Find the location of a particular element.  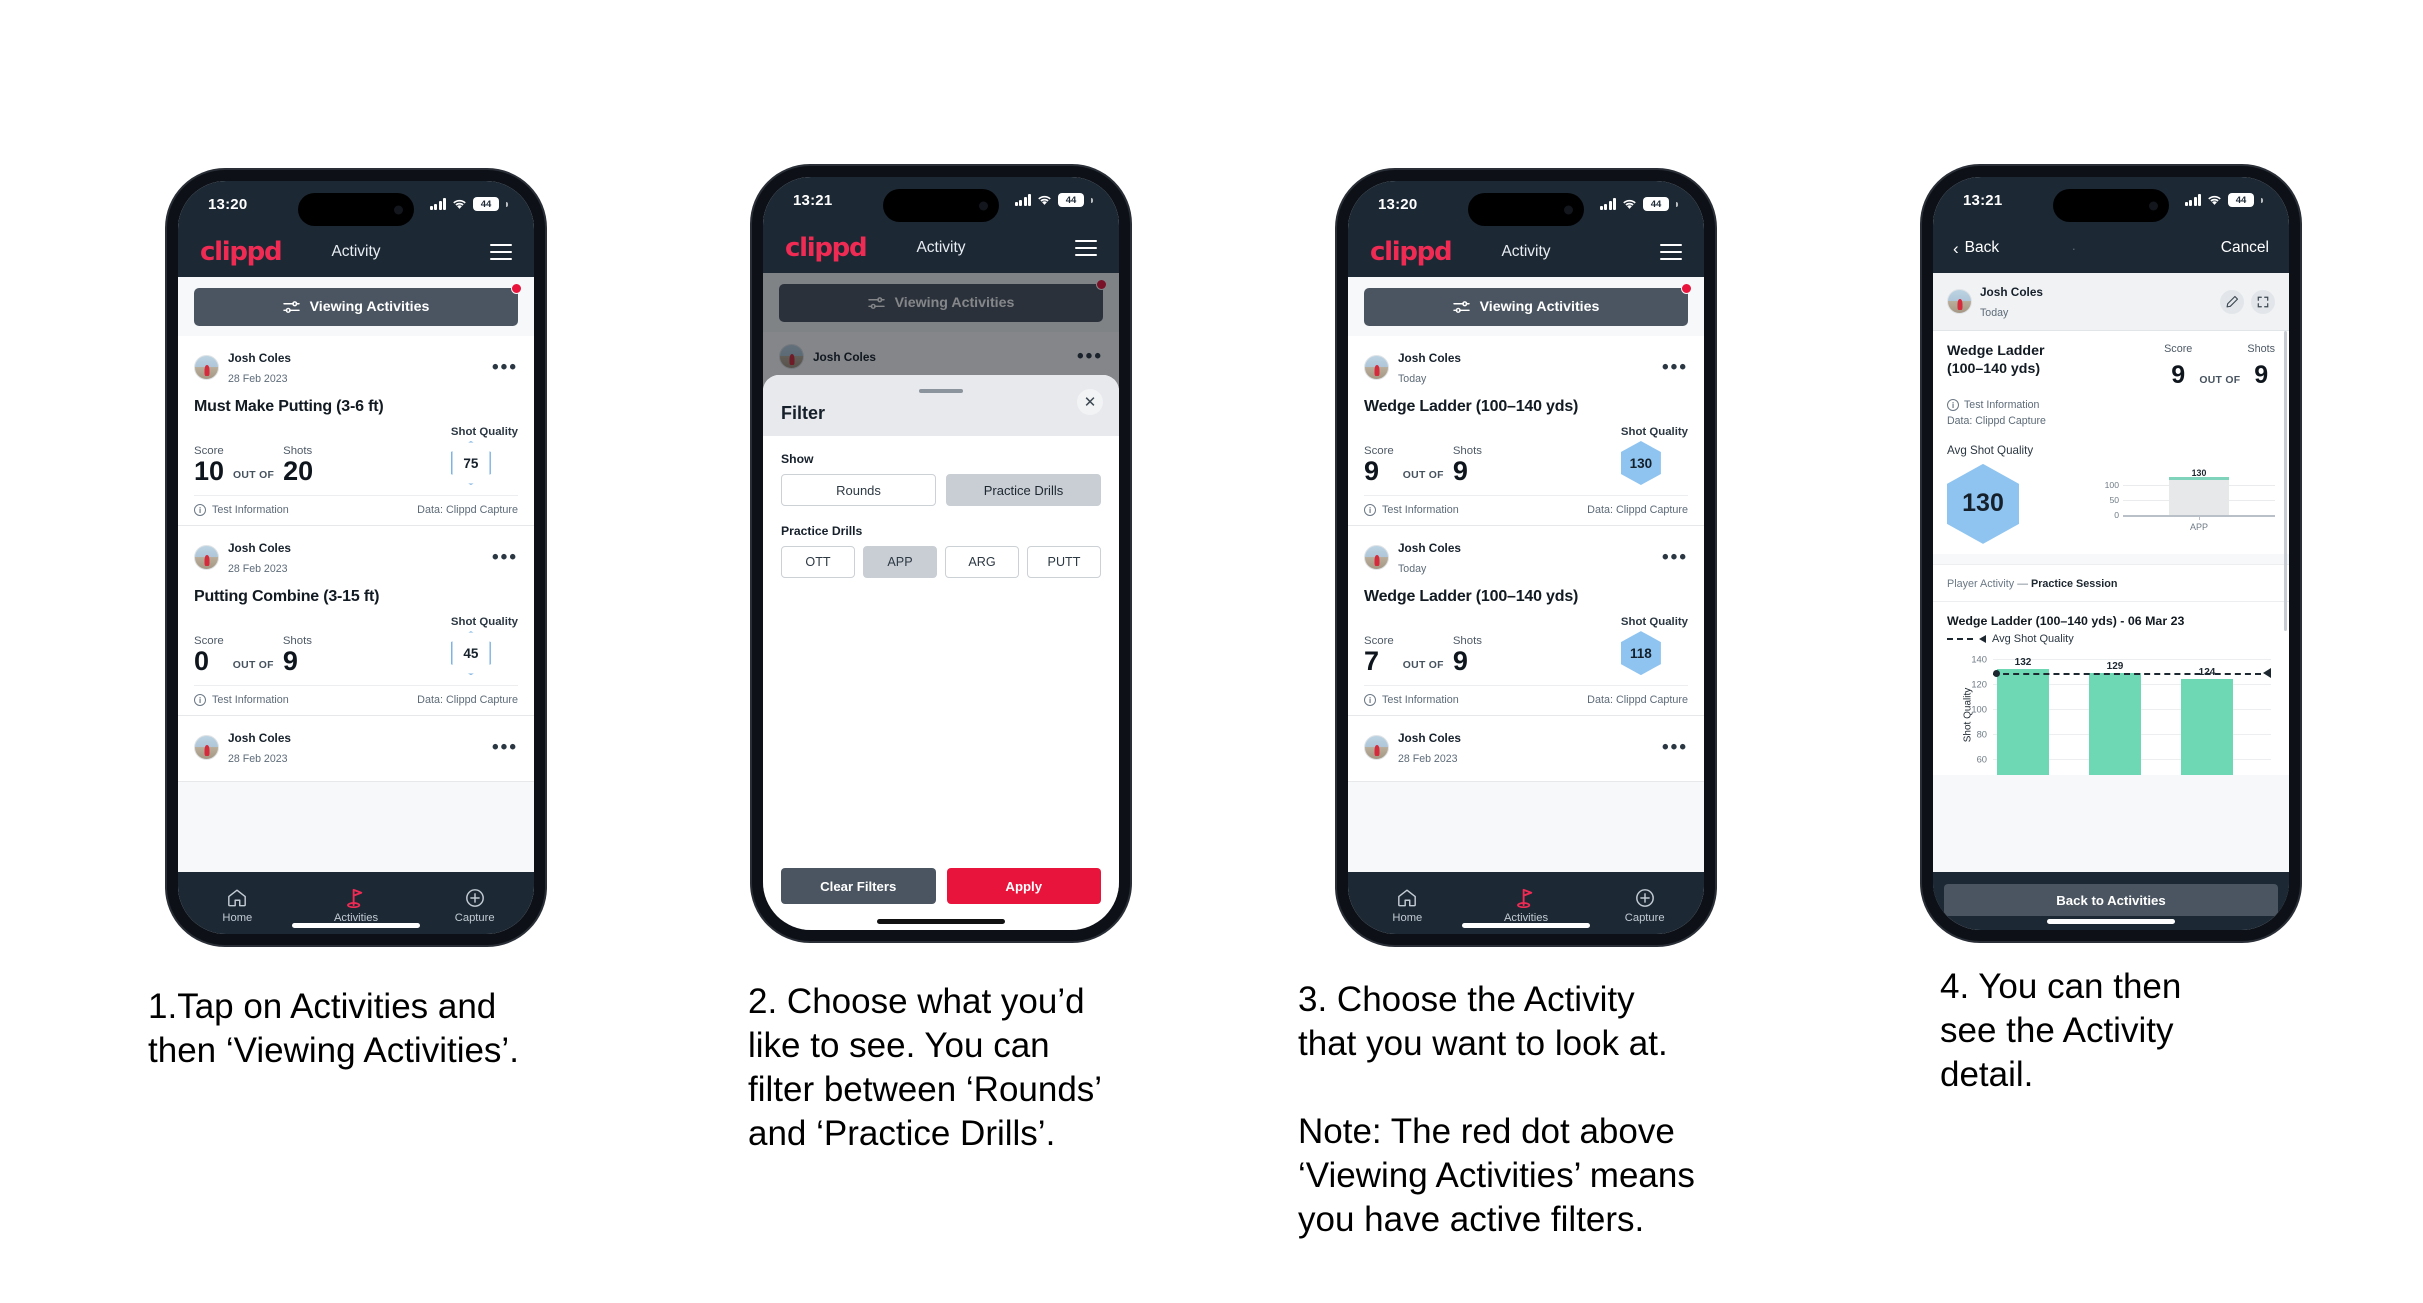

activities-list-behind: Viewing Activities Josh Coles ••• Fi is located at coordinates (941, 601).